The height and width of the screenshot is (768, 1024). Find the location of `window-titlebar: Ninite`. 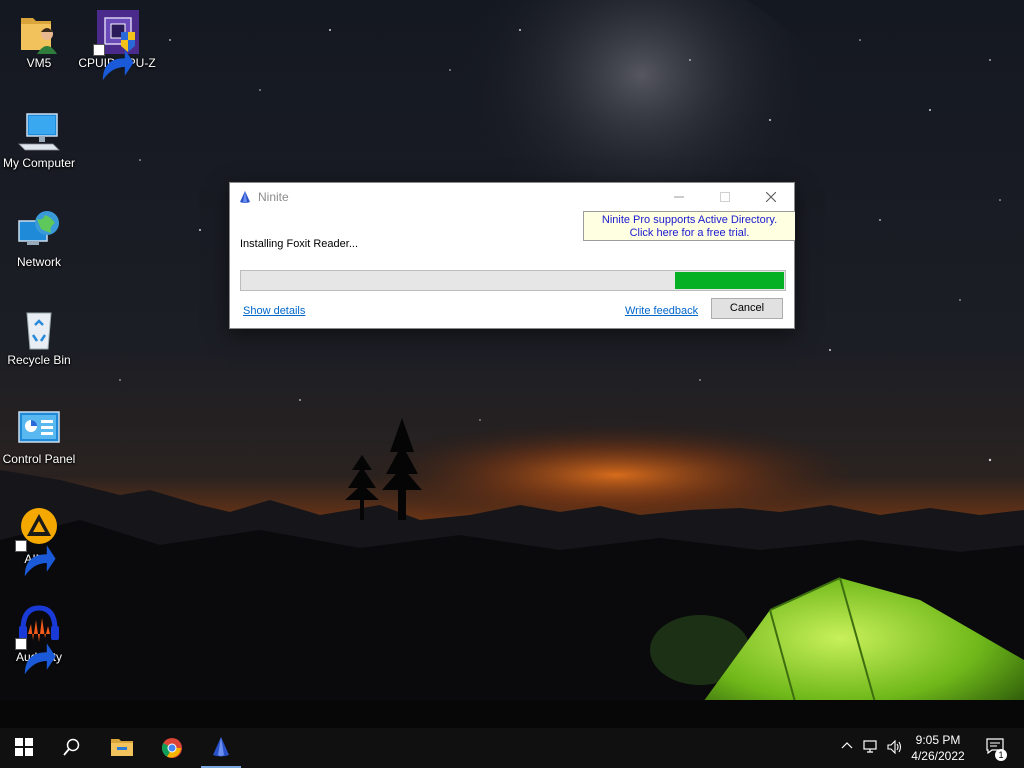

window-titlebar: Ninite is located at coordinates (512, 197).